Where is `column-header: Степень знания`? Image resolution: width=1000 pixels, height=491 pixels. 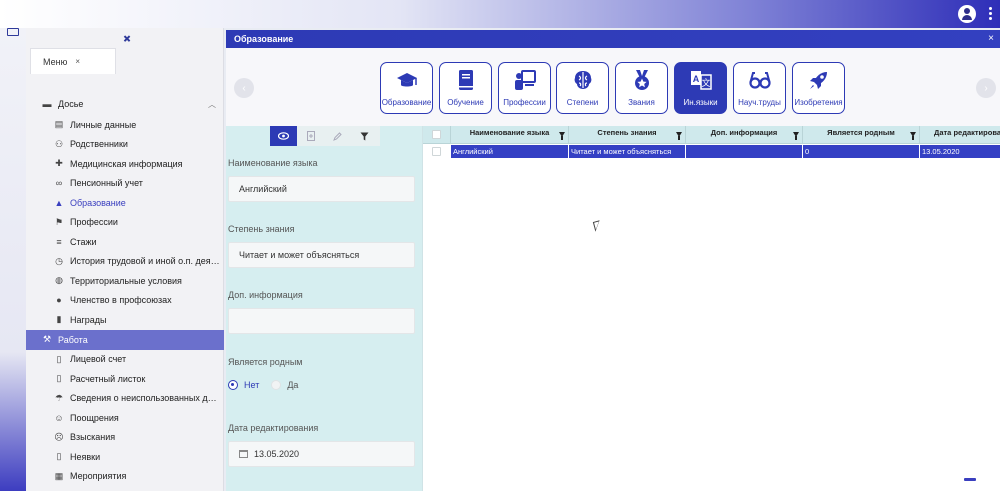 column-header: Степень знания is located at coordinates (627, 135).